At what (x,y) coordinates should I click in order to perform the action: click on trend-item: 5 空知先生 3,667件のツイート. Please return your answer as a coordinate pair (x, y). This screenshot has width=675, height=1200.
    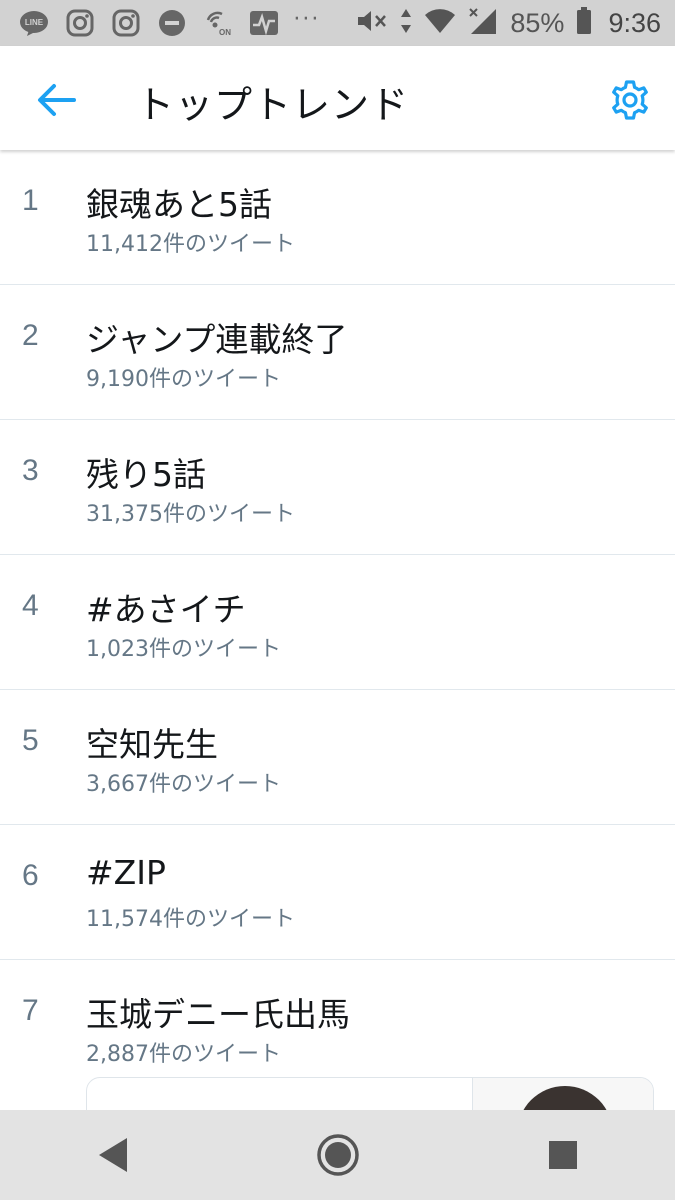
    Looking at the image, I should click on (337, 757).